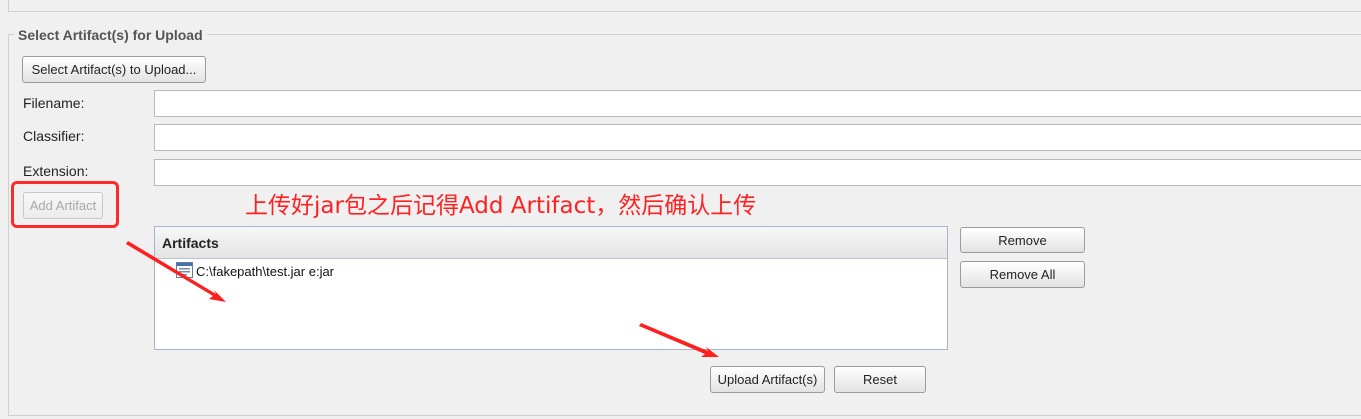  What do you see at coordinates (679, 340) in the screenshot?
I see `arrow-to-upload-icon` at bounding box center [679, 340].